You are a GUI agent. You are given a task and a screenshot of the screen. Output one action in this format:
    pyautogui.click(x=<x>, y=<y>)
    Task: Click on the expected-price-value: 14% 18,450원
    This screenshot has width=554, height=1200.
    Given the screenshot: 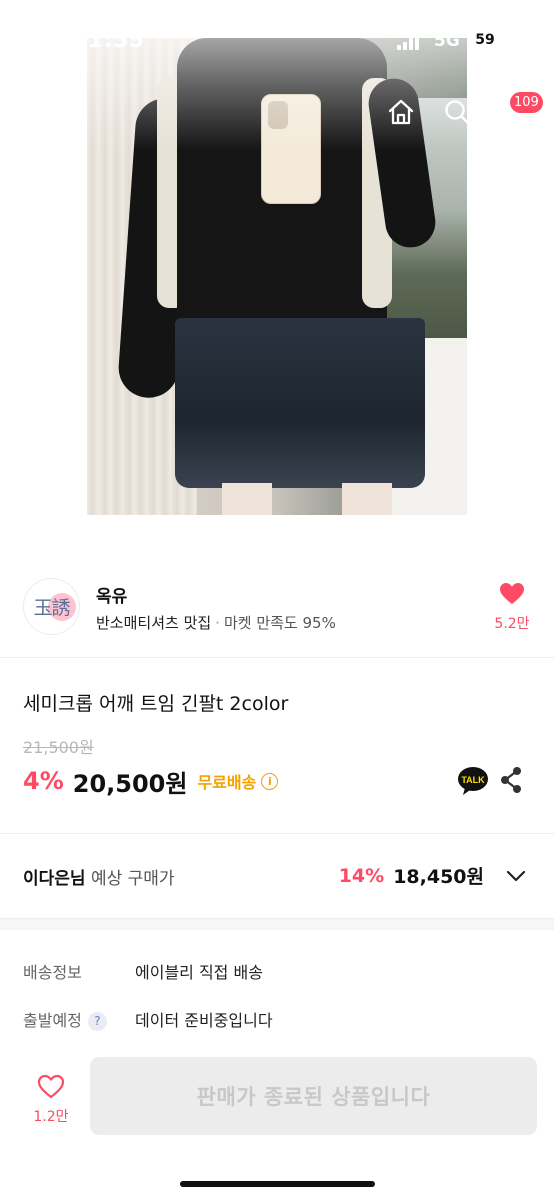 What is the action you would take?
    pyautogui.click(x=432, y=875)
    